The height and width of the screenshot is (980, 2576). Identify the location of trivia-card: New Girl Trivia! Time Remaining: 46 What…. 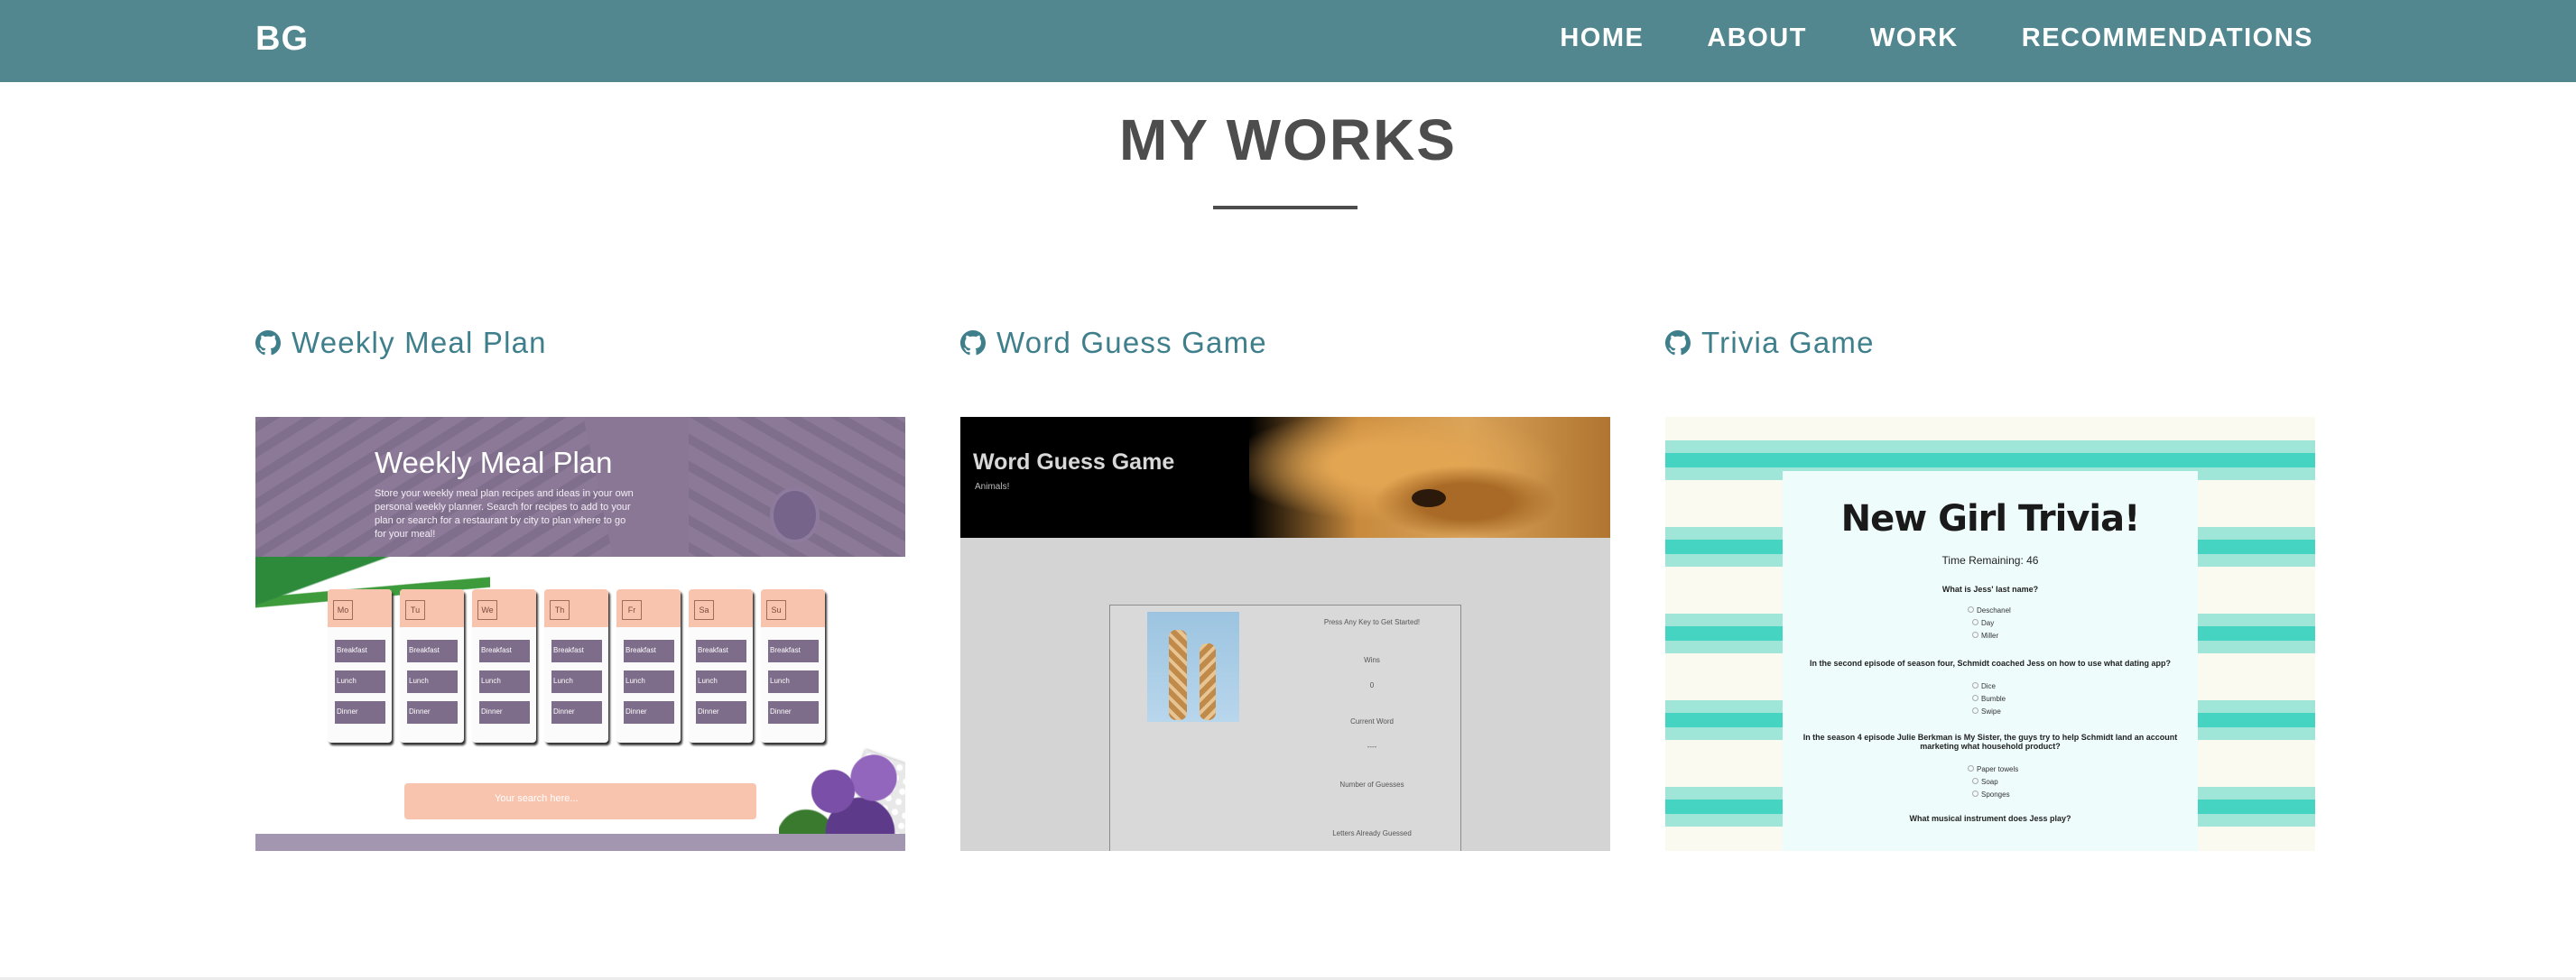
(1990, 661).